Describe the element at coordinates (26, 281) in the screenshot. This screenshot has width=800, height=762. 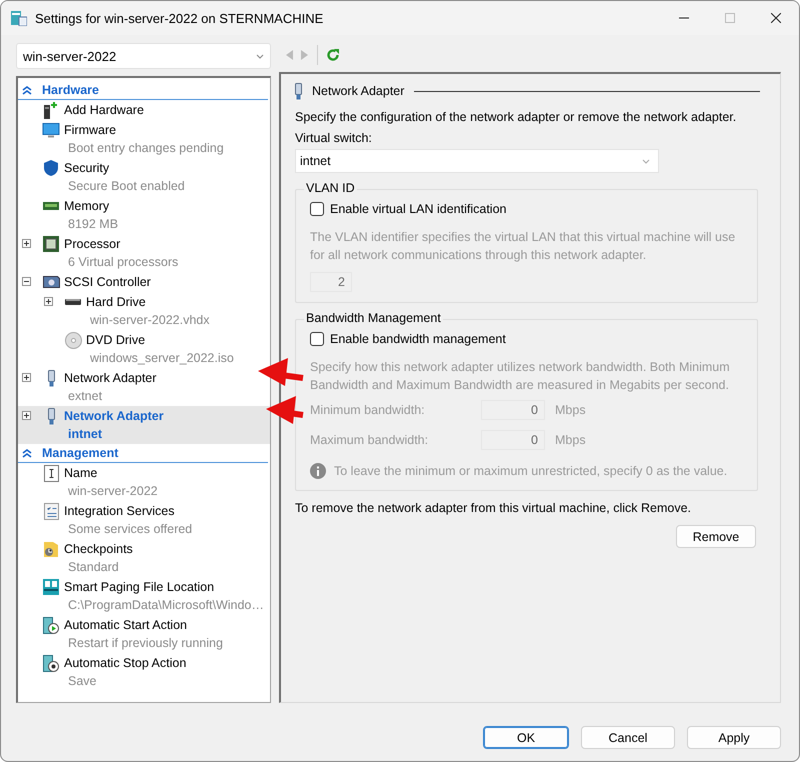
I see `collapse-icon` at that location.